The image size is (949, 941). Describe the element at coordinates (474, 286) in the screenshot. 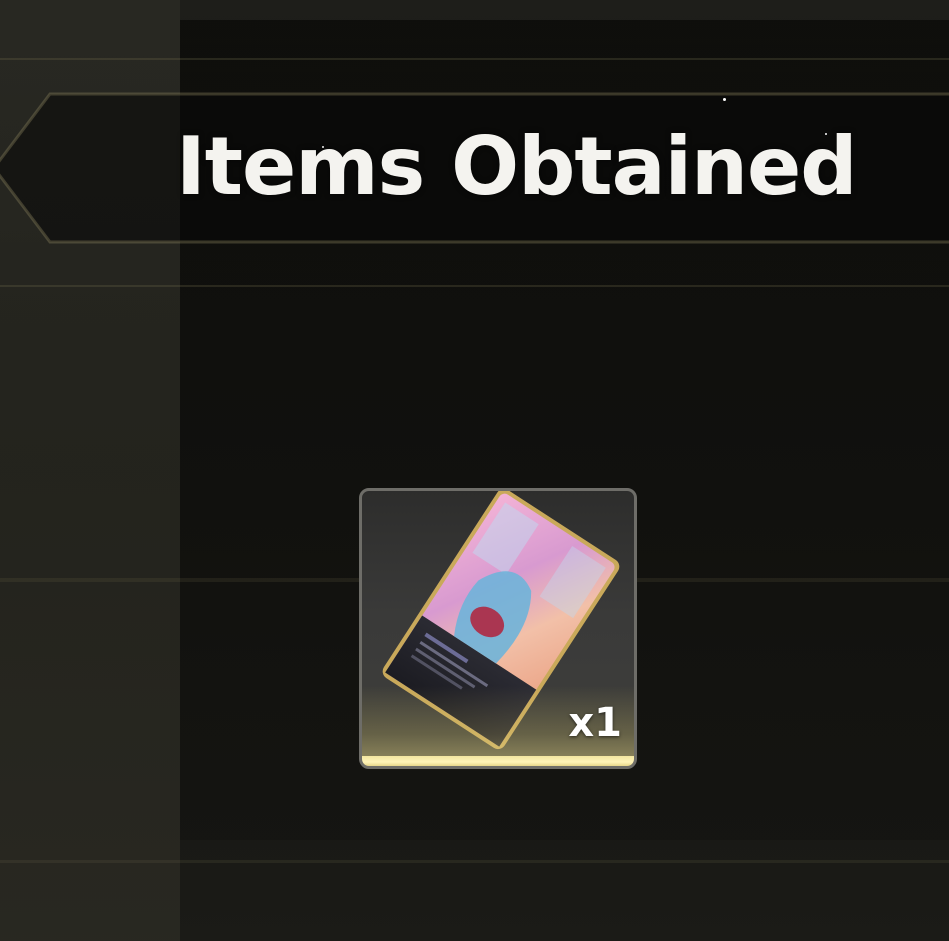

I see `banner-bottom-divider` at that location.